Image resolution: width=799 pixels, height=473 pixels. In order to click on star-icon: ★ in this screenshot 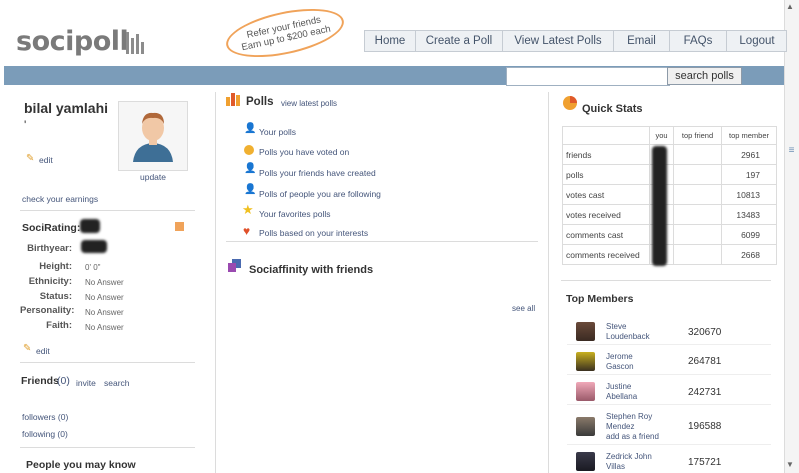, I will do `click(248, 209)`.